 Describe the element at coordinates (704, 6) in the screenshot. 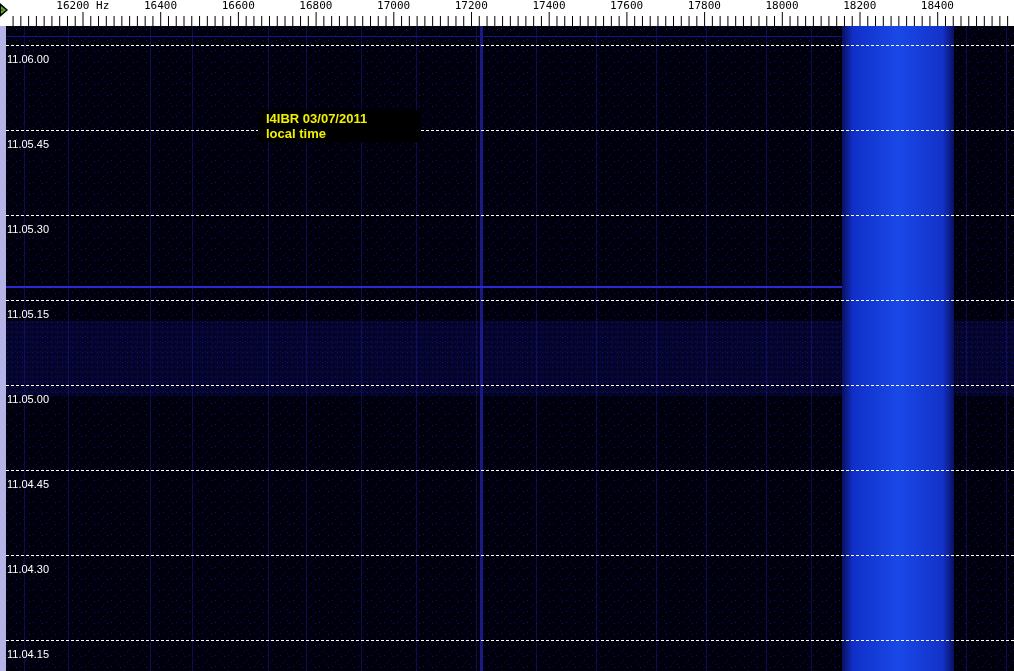

I see `frequency-label: 17800` at that location.